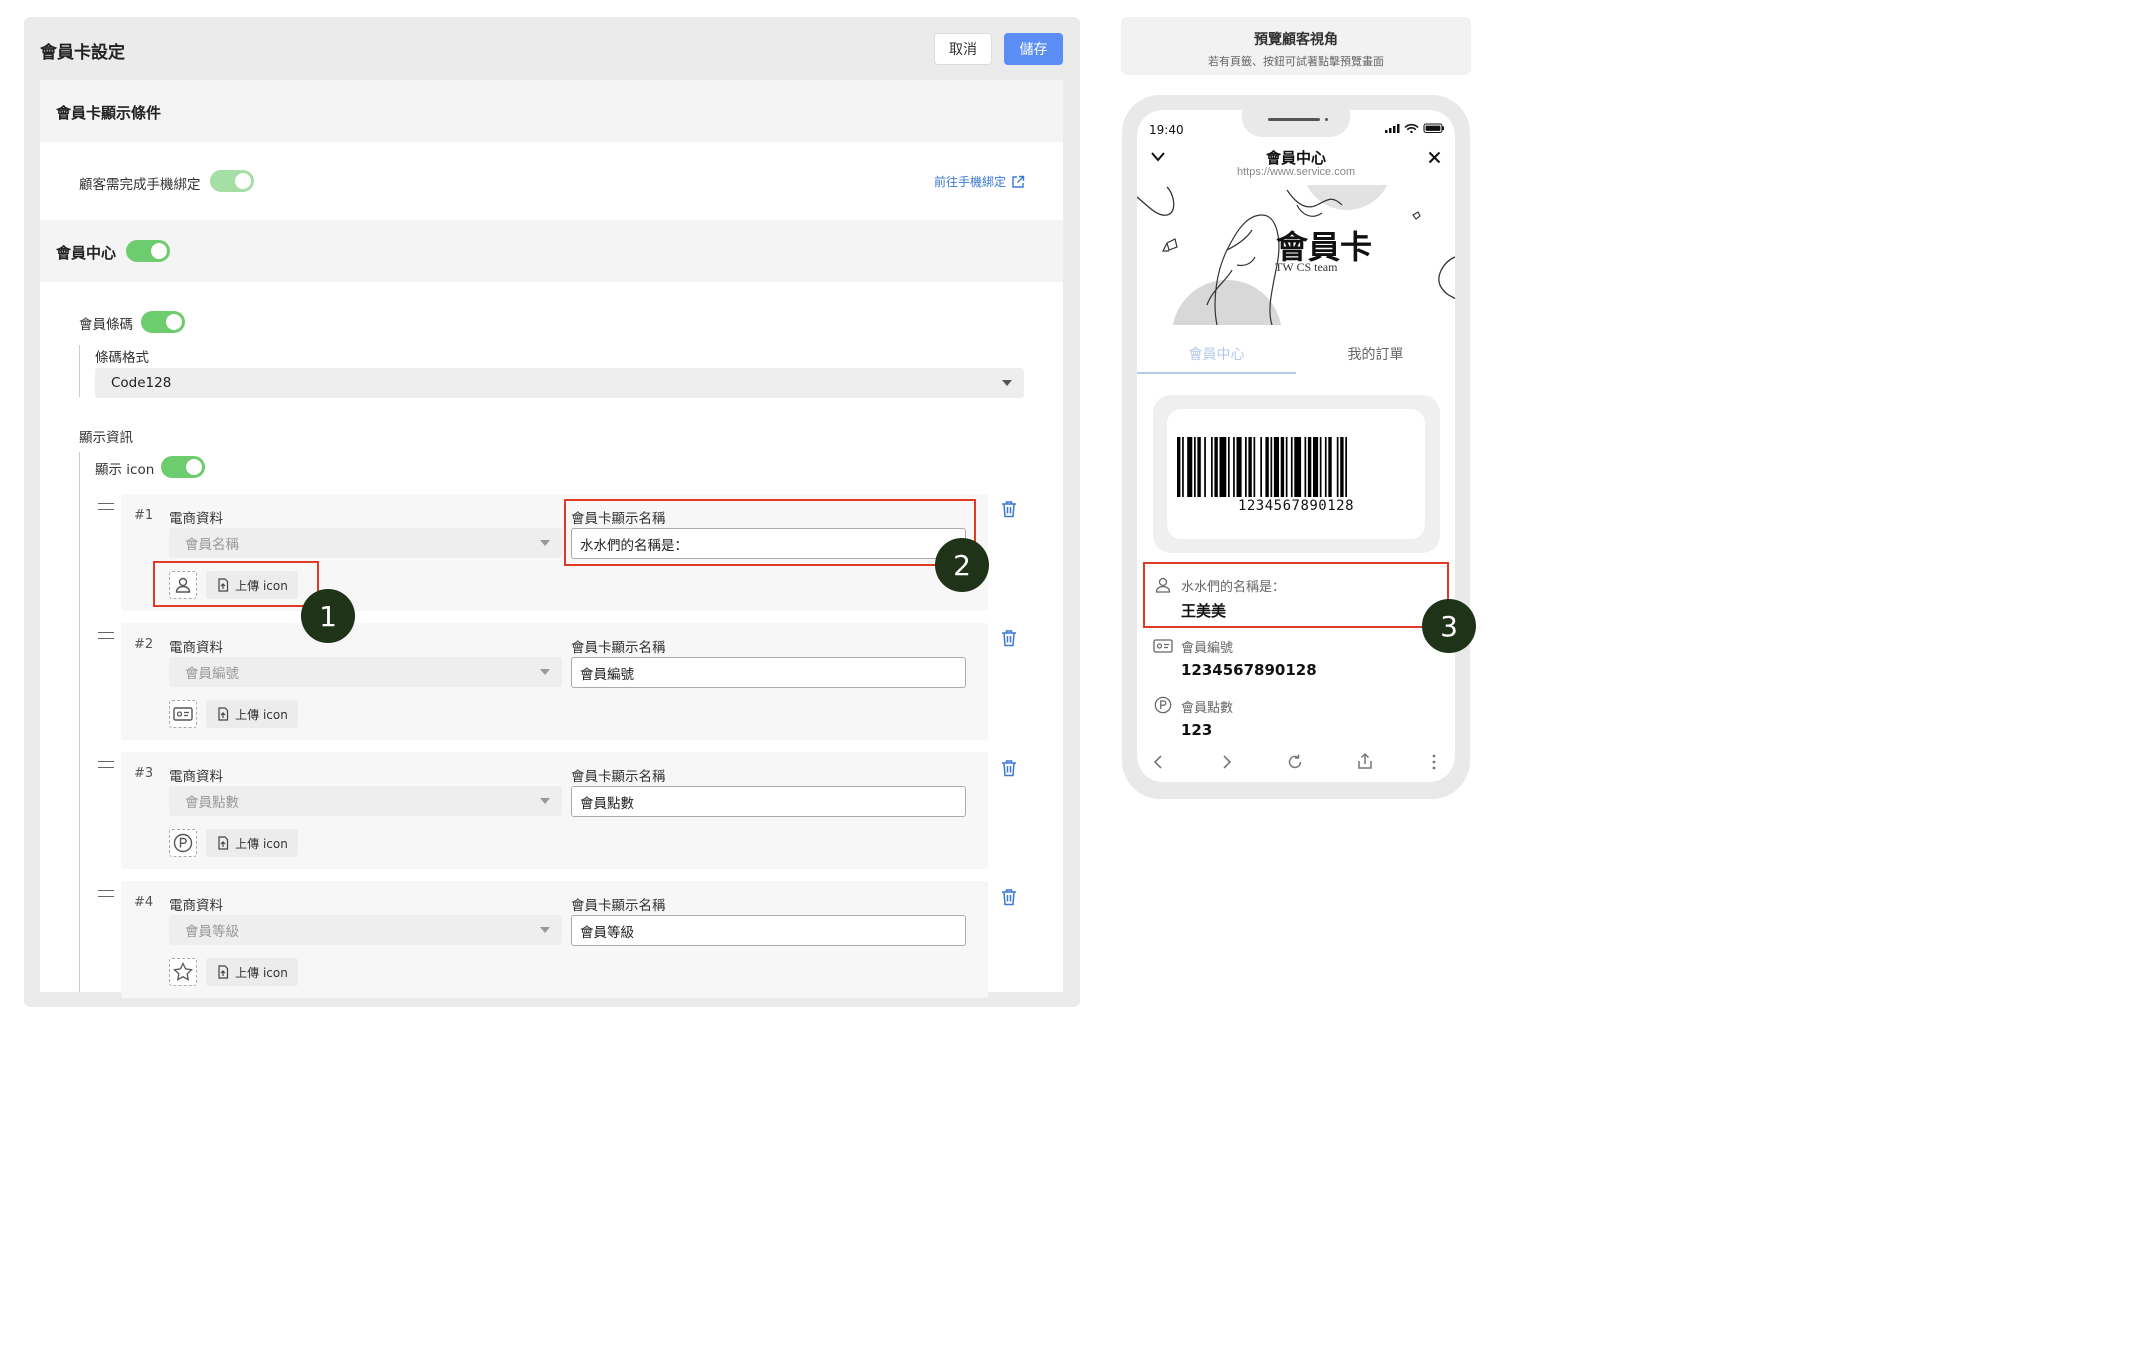 This screenshot has width=2140, height=1348. Describe the element at coordinates (144, 902) in the screenshot. I see `row-index: #4` at that location.